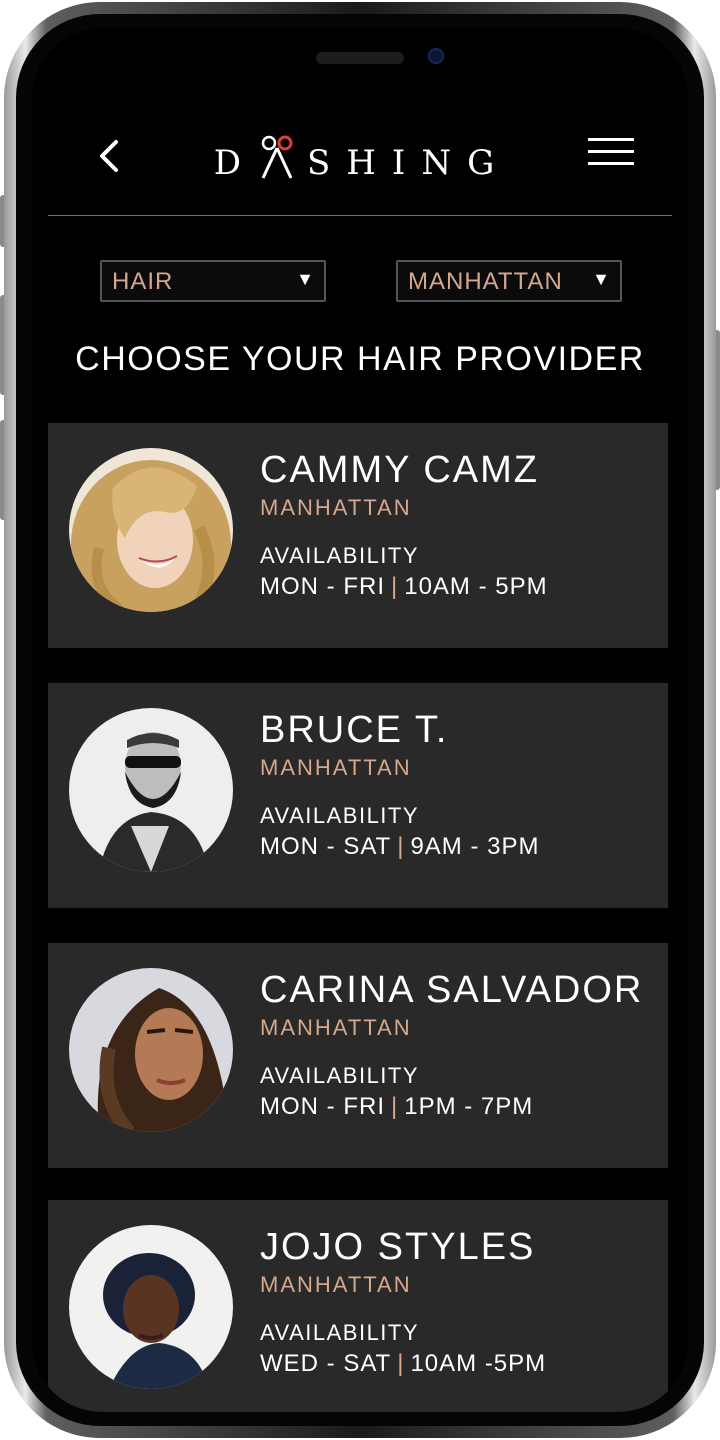  What do you see at coordinates (398, 1247) in the screenshot?
I see `provider-name: JOJO STYLES` at bounding box center [398, 1247].